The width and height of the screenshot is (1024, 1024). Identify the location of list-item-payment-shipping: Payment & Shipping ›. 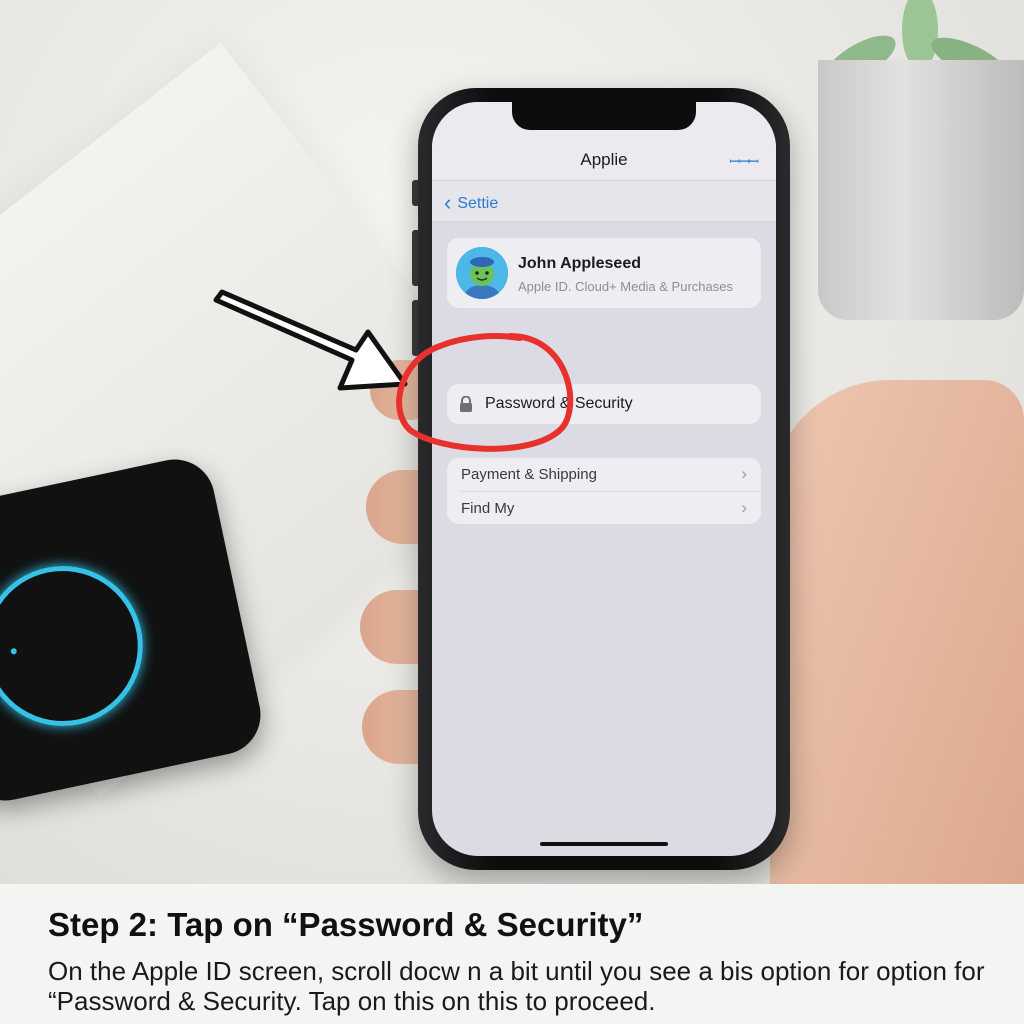
(604, 474).